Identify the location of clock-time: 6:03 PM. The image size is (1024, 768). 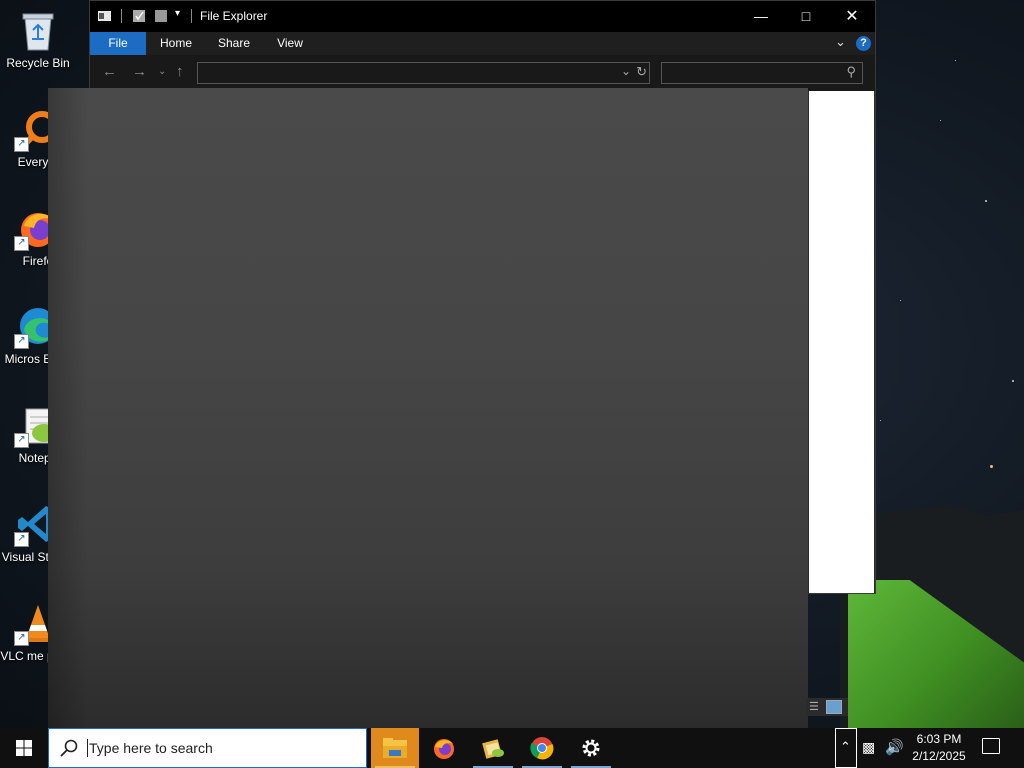
(939, 739).